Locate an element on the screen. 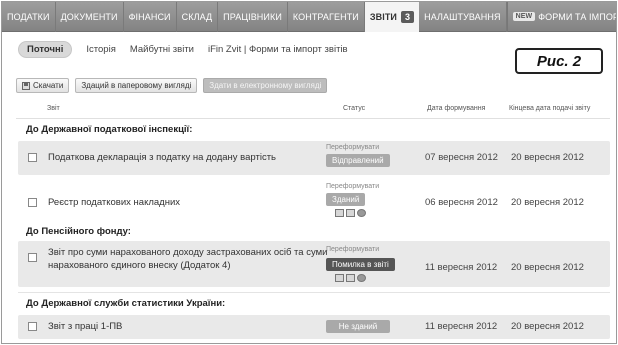 The height and width of the screenshot is (345, 618). section-statistics: До Державної служби статистики України: is located at coordinates (126, 303).